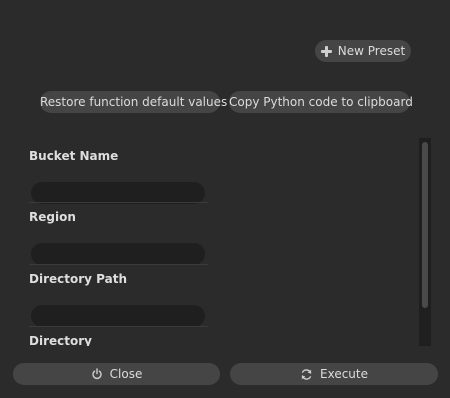 Image resolution: width=450 pixels, height=398 pixels. Describe the element at coordinates (133, 102) in the screenshot. I see `restore-defaults-button: Restore function default values` at that location.